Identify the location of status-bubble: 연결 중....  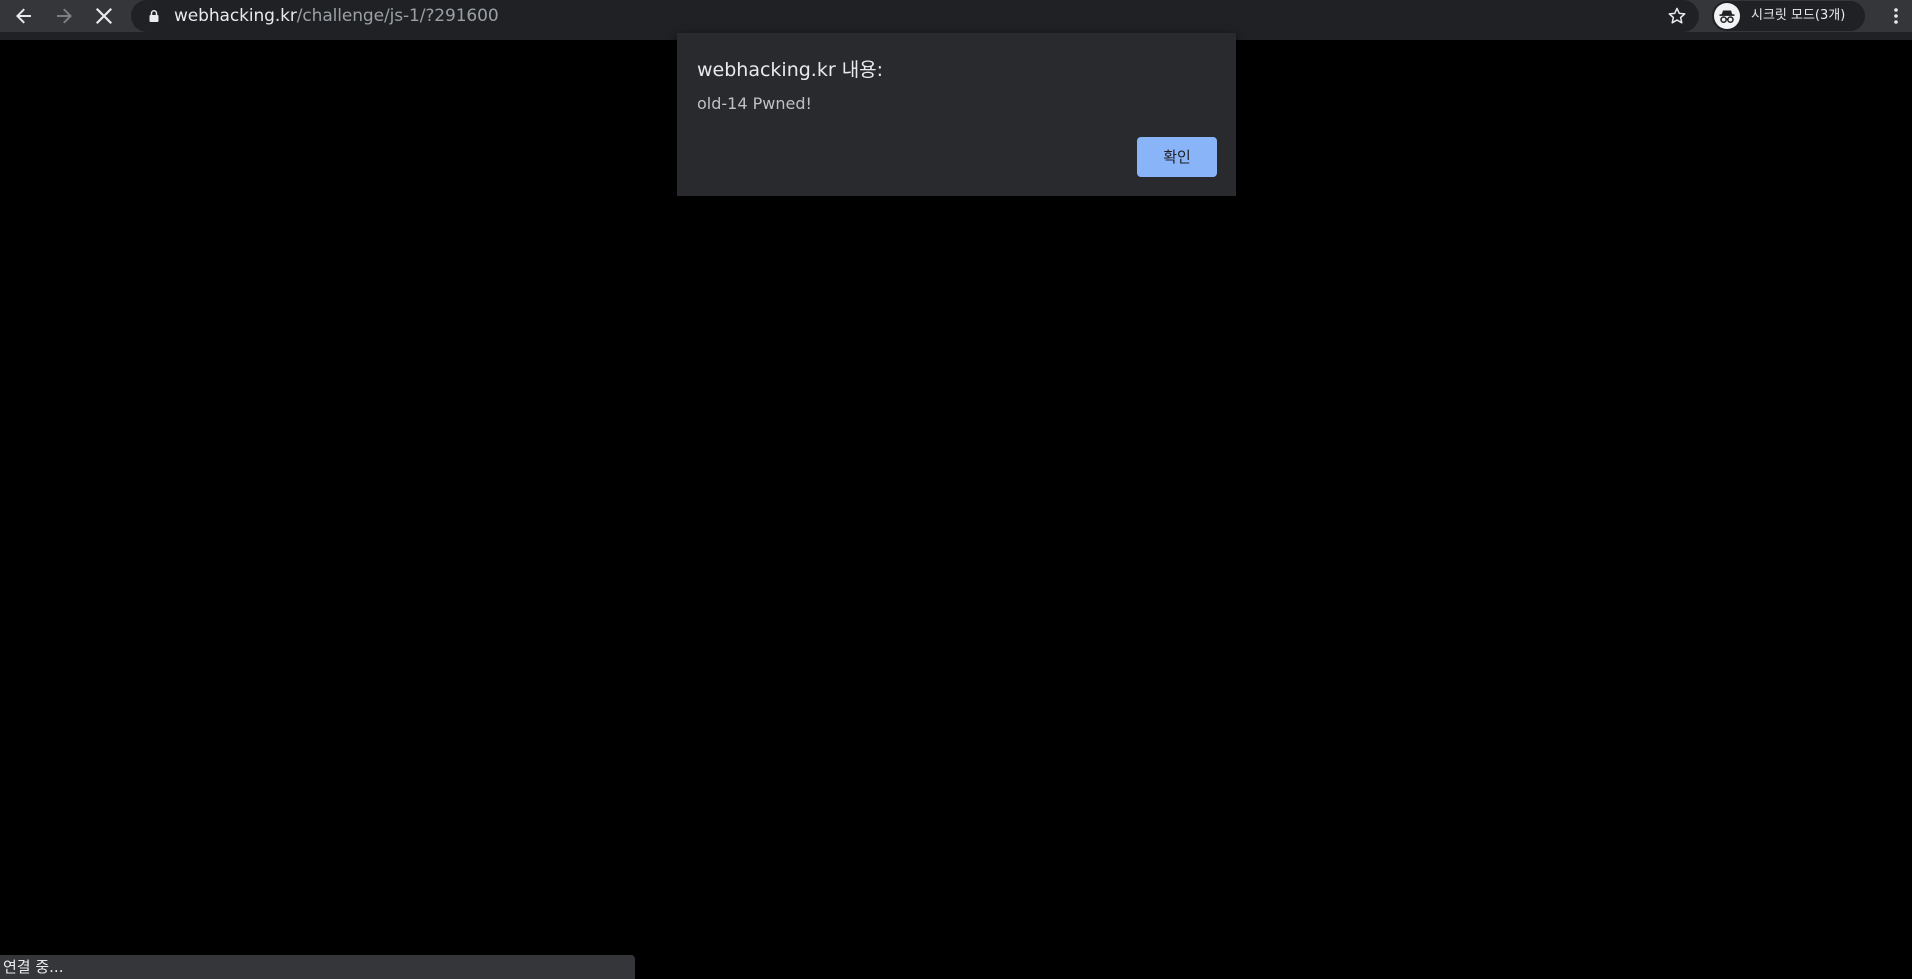
(317, 967).